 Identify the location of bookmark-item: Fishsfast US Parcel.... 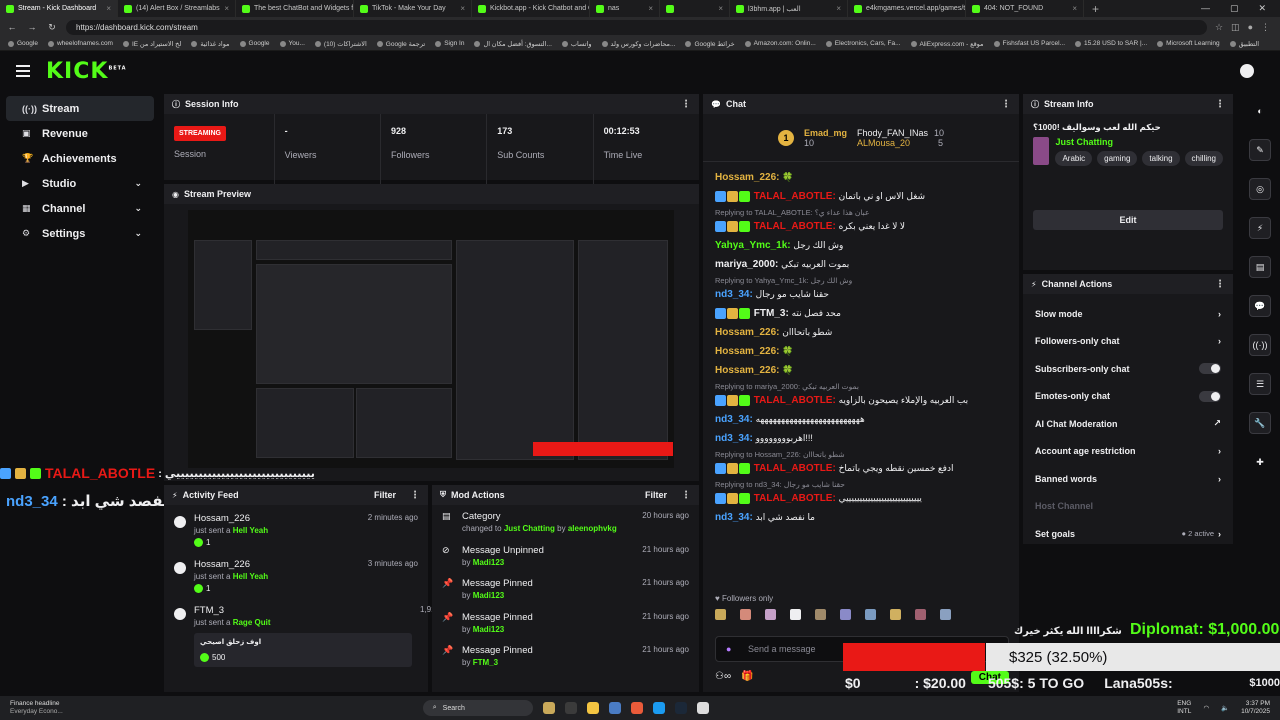
(1029, 43).